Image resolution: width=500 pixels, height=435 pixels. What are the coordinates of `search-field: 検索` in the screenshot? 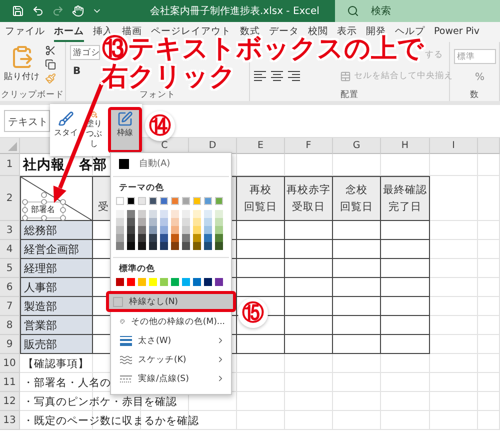 It's located at (417, 11).